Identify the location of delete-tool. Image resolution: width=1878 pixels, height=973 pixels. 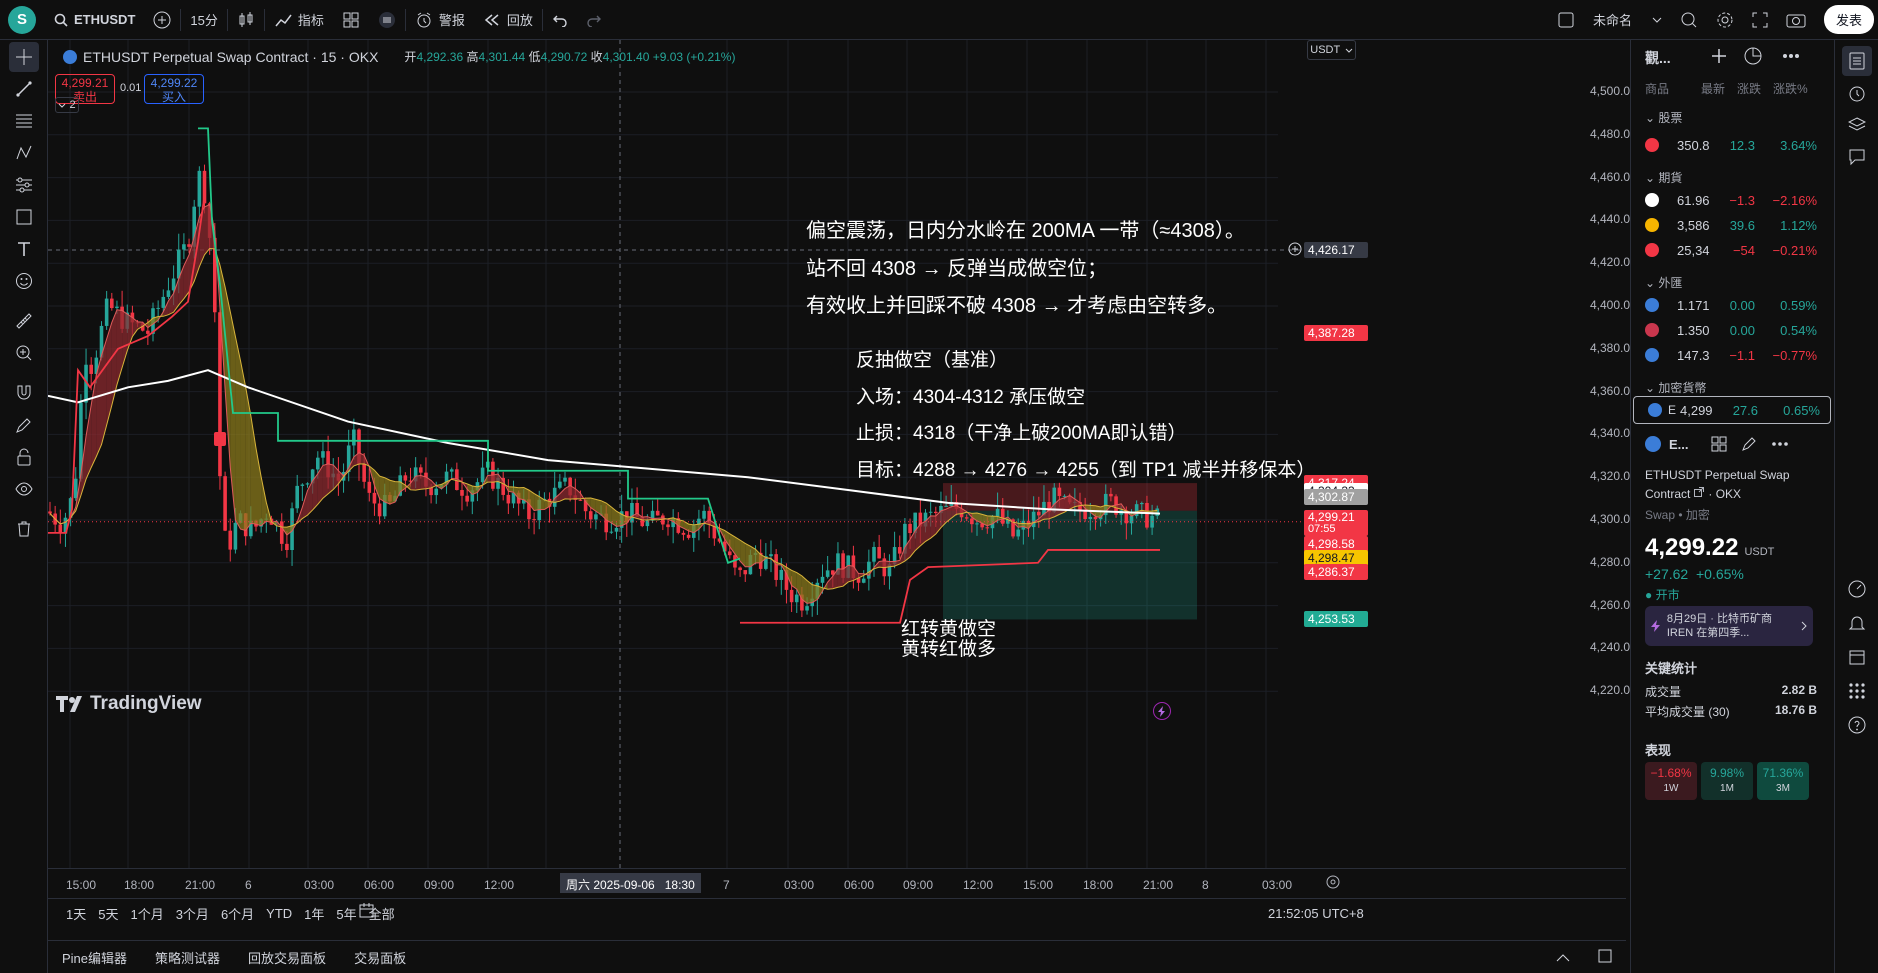
(24, 529).